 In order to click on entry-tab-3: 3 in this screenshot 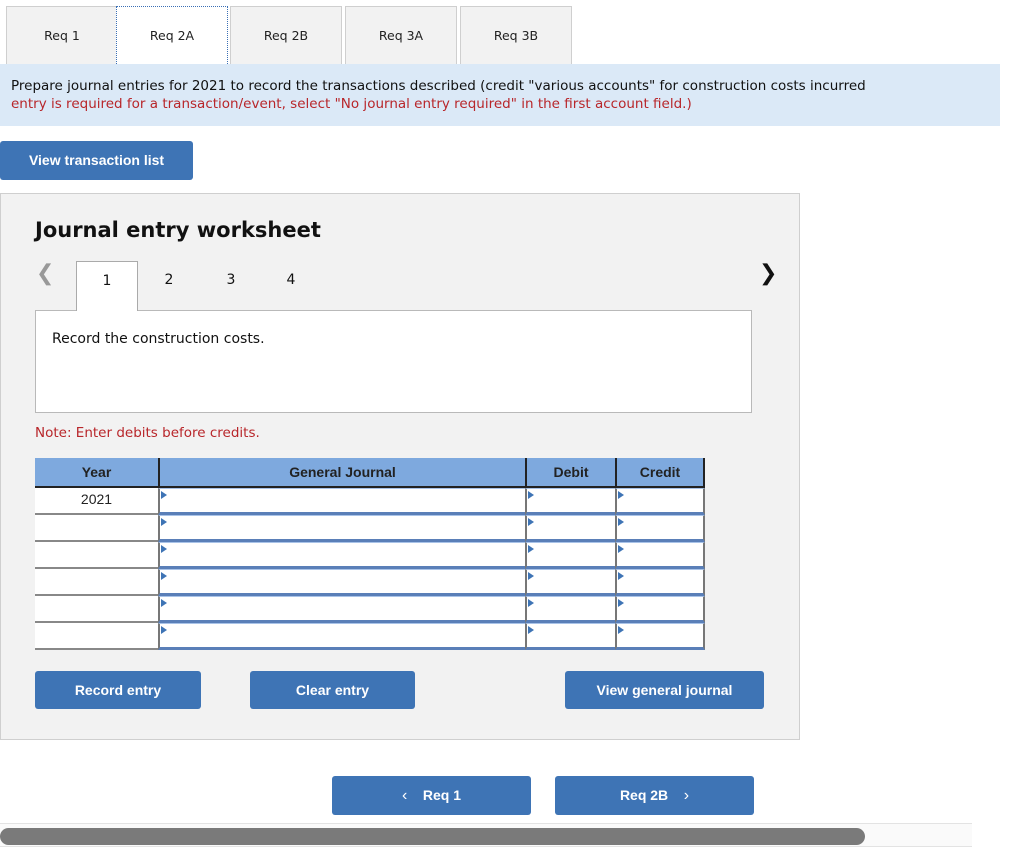, I will do `click(231, 286)`.